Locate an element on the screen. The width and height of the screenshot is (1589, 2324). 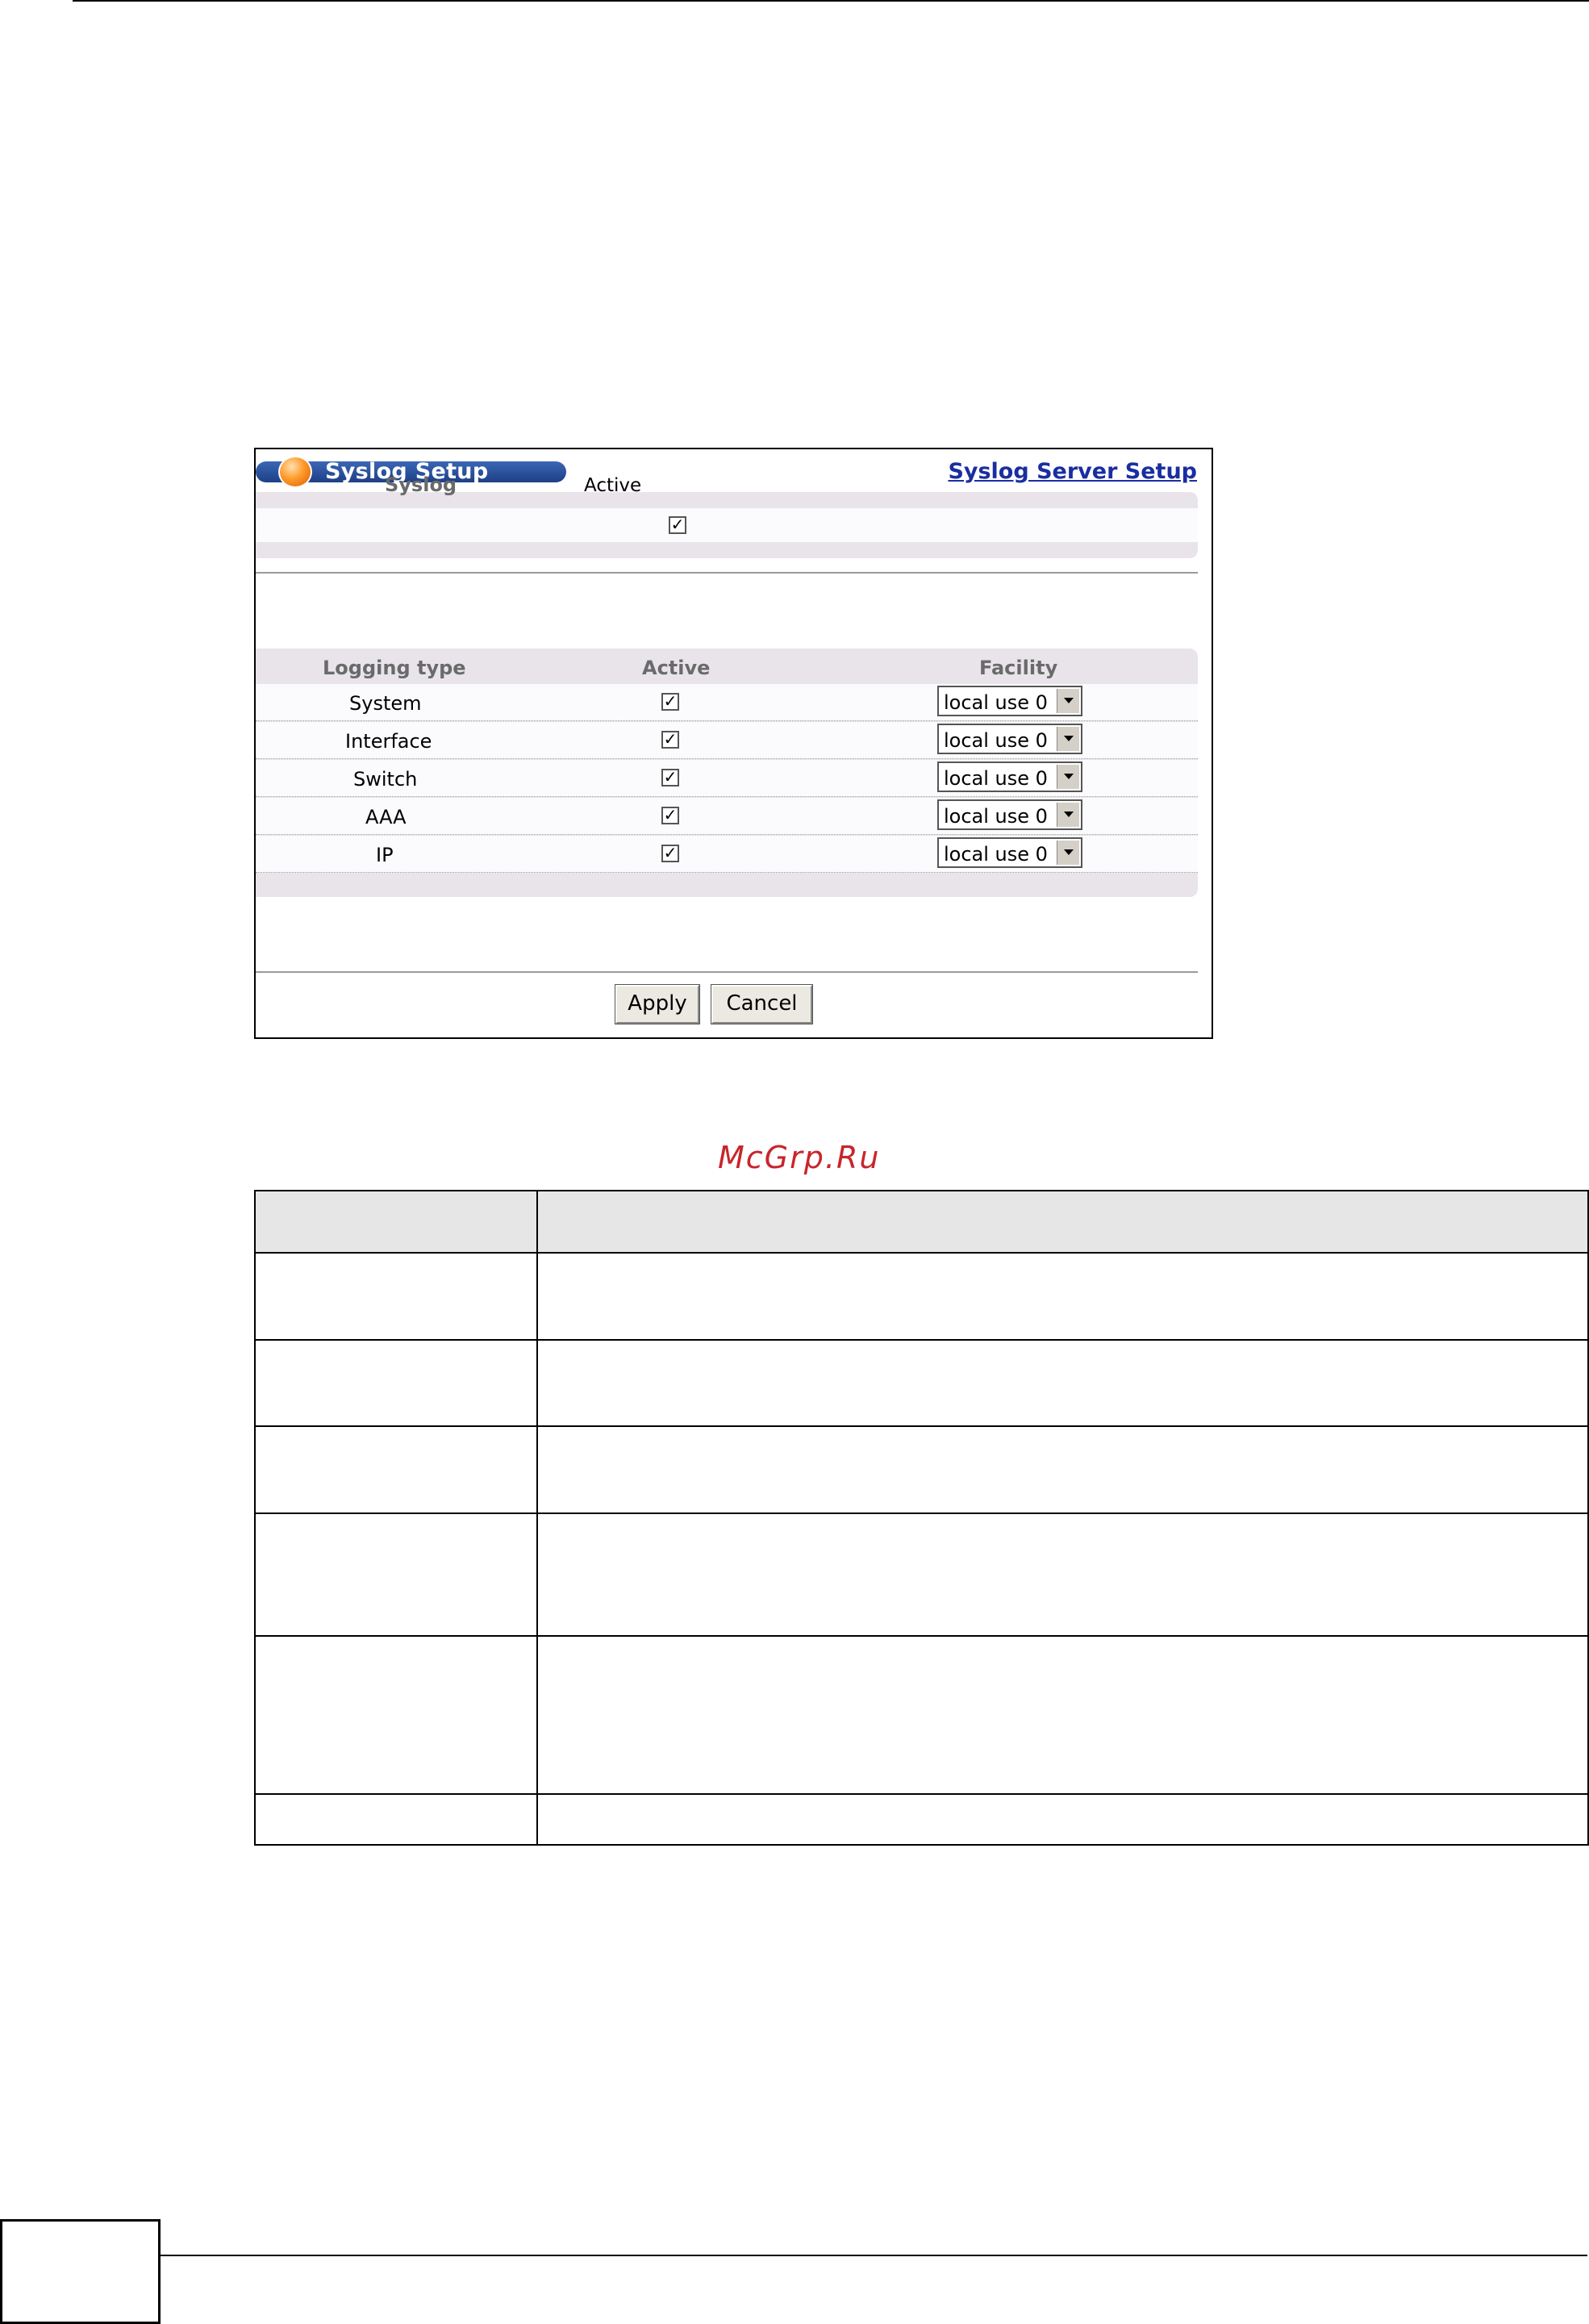
logging-type-label: System is located at coordinates (385, 703).